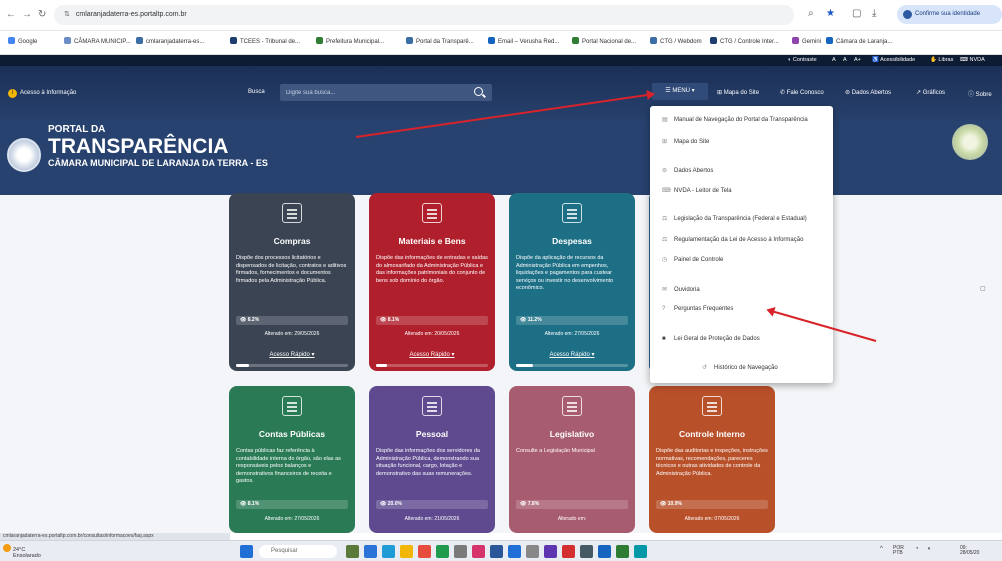 This screenshot has width=1002, height=561. Describe the element at coordinates (949, 14) in the screenshot. I see `profile-button: Confirme sua identidade` at that location.